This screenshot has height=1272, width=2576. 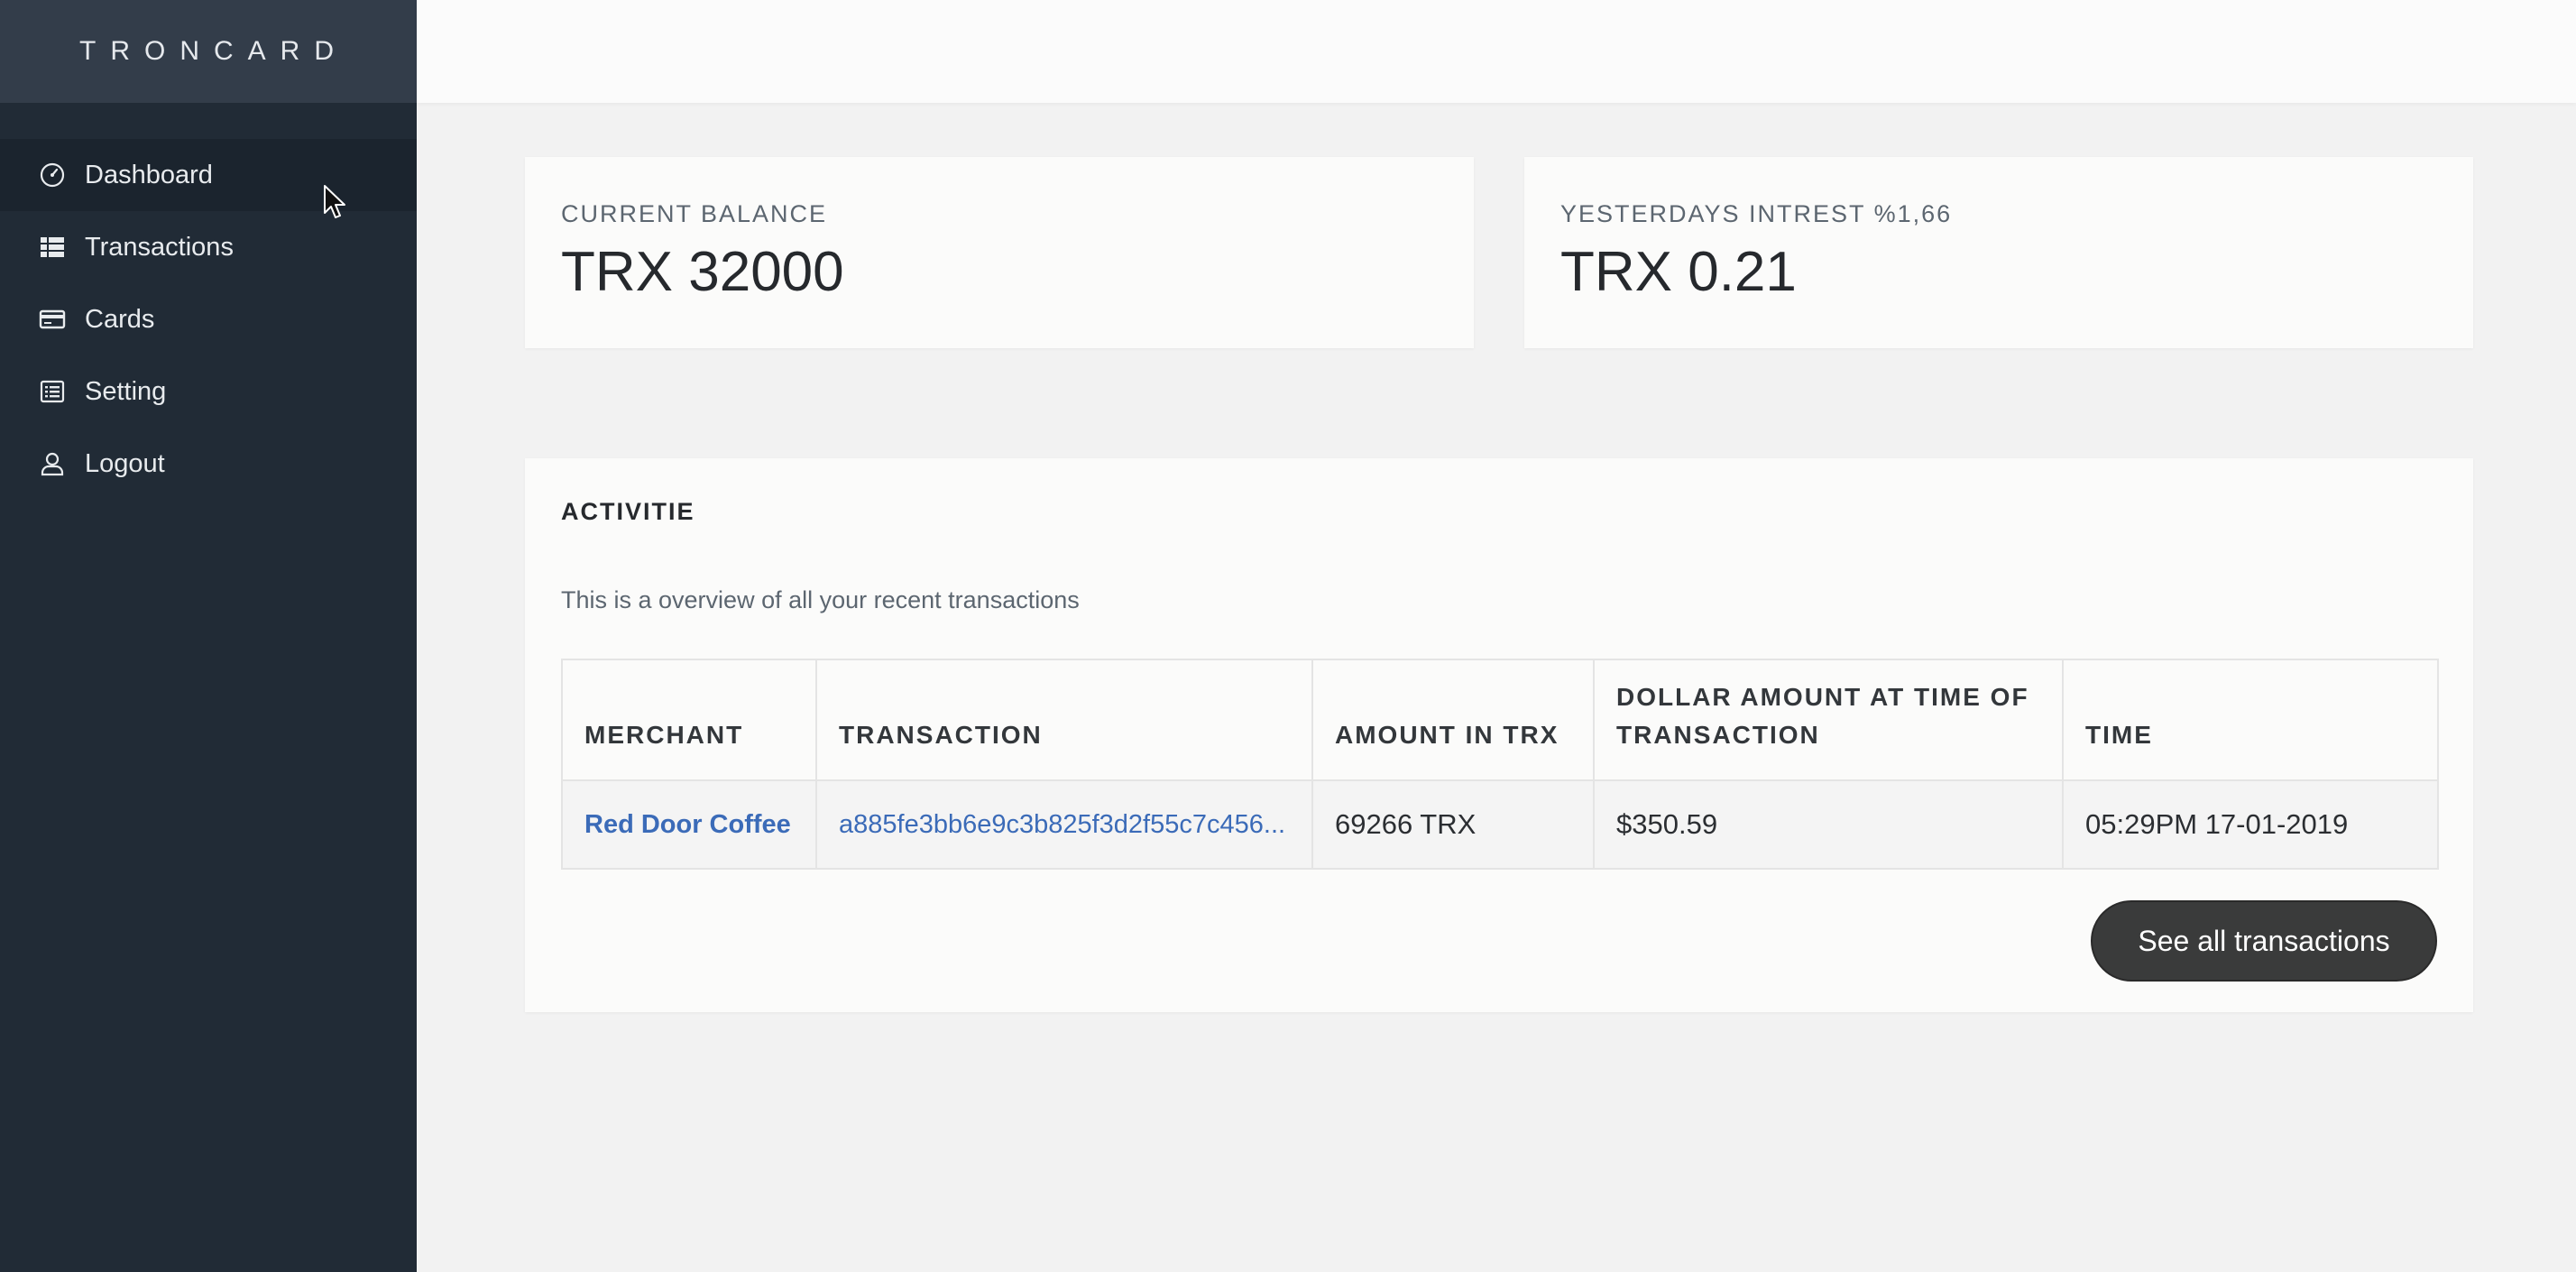 I want to click on sidebar-item-transactions: Transactions, so click(x=208, y=247).